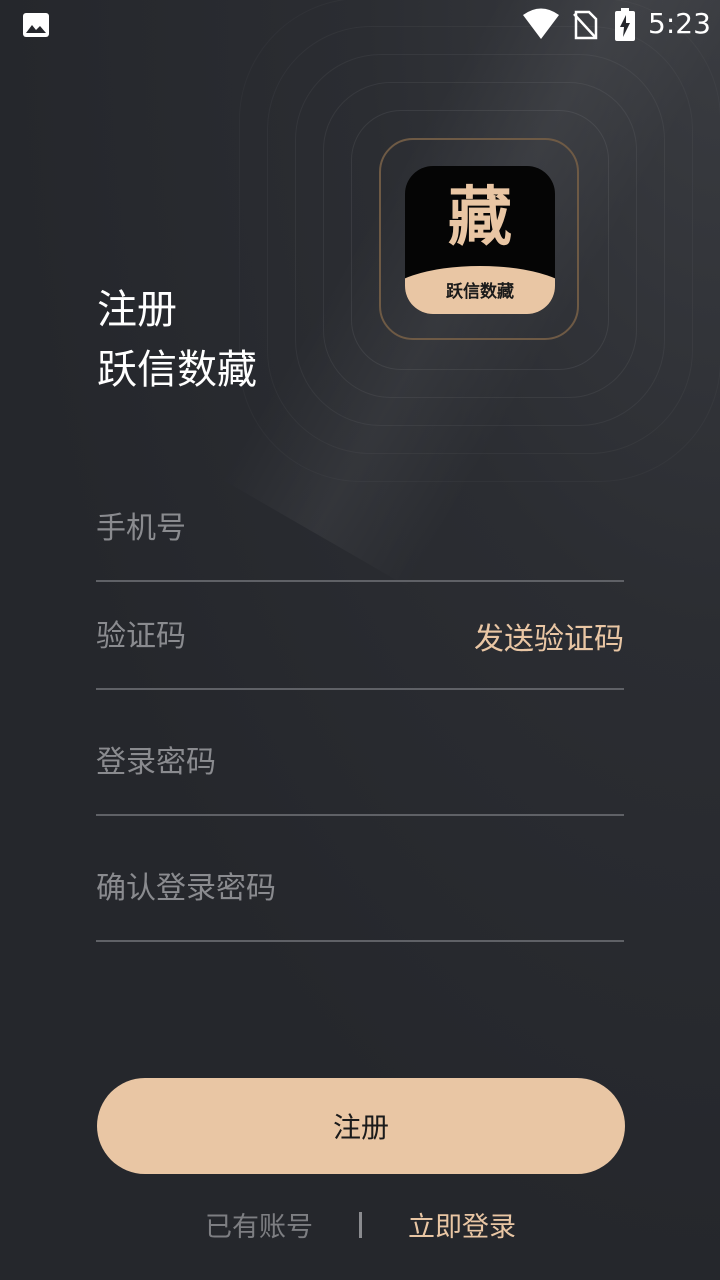 Image resolution: width=720 pixels, height=1280 pixels. What do you see at coordinates (177, 370) in the screenshot?
I see `page-title-line2: 跃信数藏` at bounding box center [177, 370].